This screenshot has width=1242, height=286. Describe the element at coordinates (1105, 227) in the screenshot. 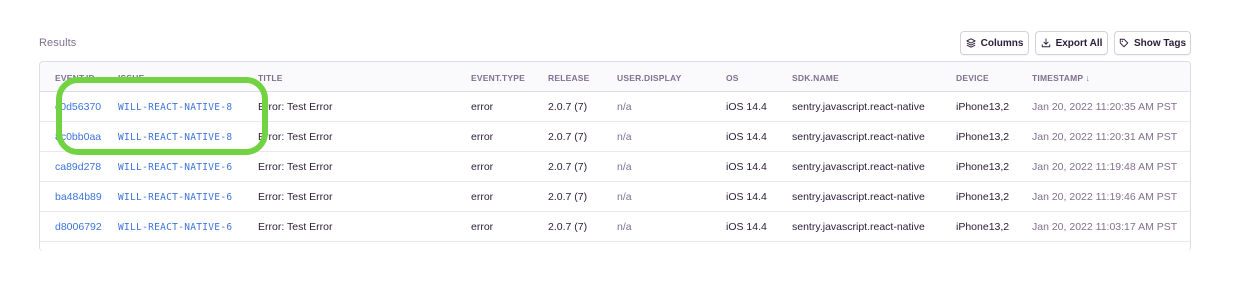

I see `timestamp-cell: Jan 20, 2022 11:03:17 AM PST` at that location.